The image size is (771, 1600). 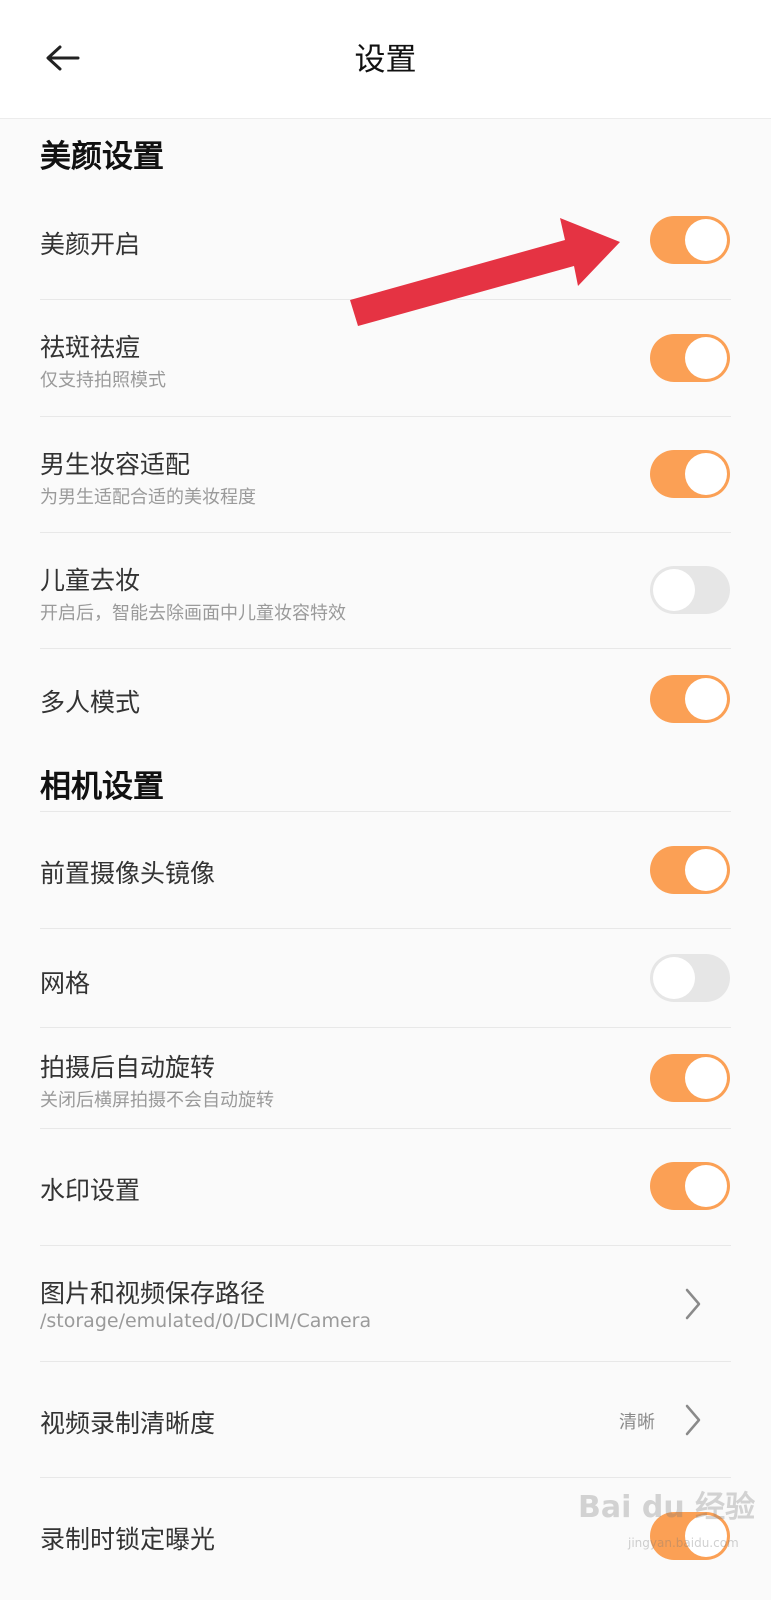 What do you see at coordinates (385, 1420) in the screenshot?
I see `setting-row-video-quality: 视频录制清晰度 清晰` at bounding box center [385, 1420].